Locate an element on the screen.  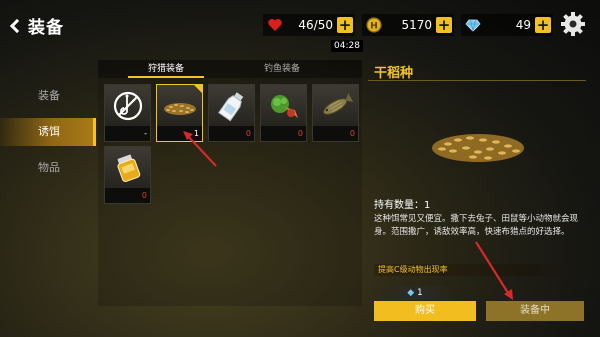
category-sidebar: 装备 诱饵 物品 is located at coordinates (48, 136).